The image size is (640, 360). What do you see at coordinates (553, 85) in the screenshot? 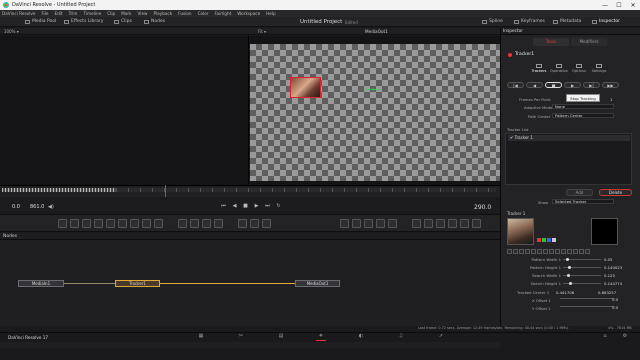
I see `stop-tracking-button: ■` at bounding box center [553, 85].